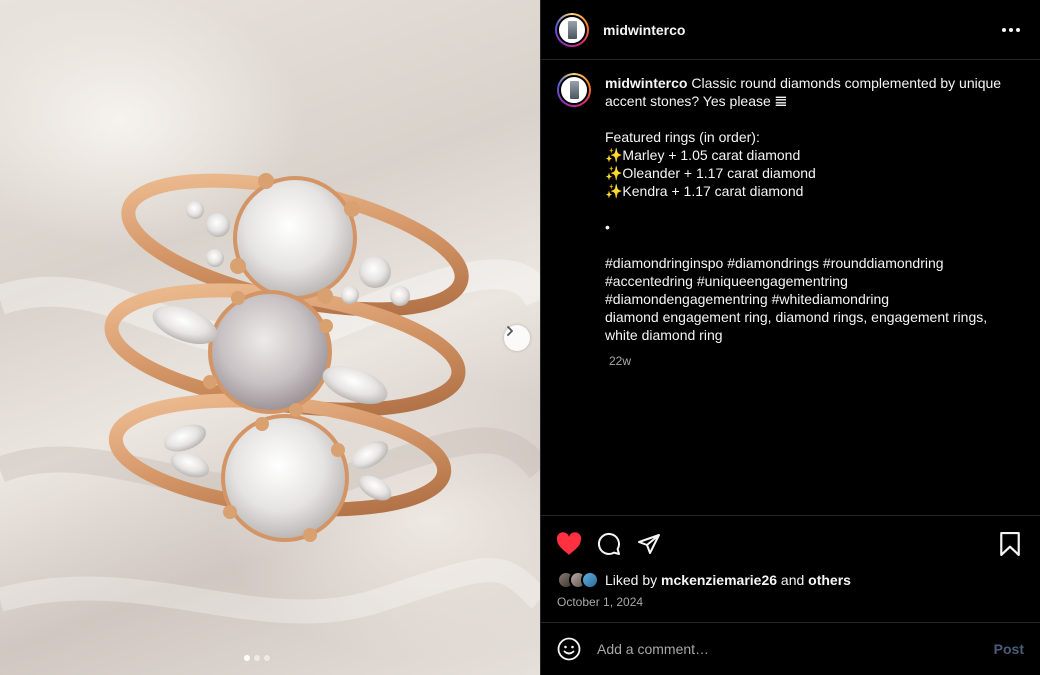 The height and width of the screenshot is (675, 1040). I want to click on share-button, so click(649, 544).